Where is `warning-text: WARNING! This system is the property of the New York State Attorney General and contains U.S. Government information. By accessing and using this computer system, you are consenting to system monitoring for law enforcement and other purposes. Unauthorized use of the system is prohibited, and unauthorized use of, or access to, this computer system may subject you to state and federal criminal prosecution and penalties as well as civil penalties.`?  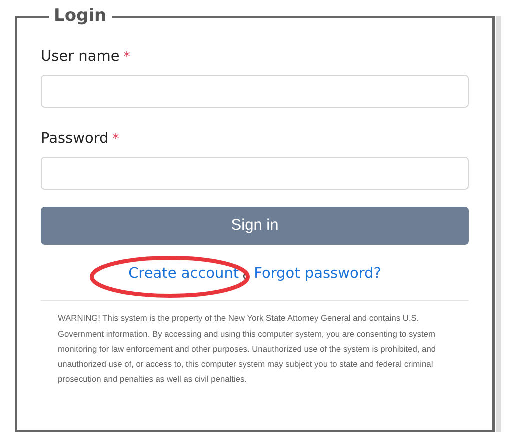
warning-text: WARNING! This system is the property of the New York State Attorney General and contains U.S. Government information. By accessing and using this computer system, you are consenting to system monitoring for law enforcement and other purposes. Unauthorized use of the system is prohibited, and unauthorized use of, or access to, this computer system may subject you to state and federal criminal prosecution and penalties as well as civil penalties. is located at coordinates (248, 349).